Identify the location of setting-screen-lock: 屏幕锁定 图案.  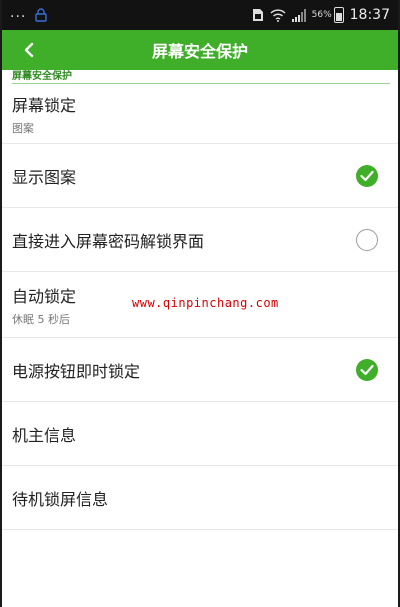
(200, 114).